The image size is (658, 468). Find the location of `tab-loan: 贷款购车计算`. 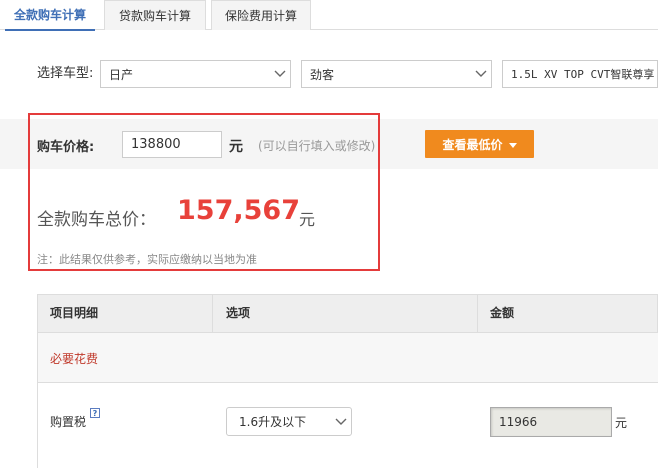

tab-loan: 贷款购车计算 is located at coordinates (155, 15).